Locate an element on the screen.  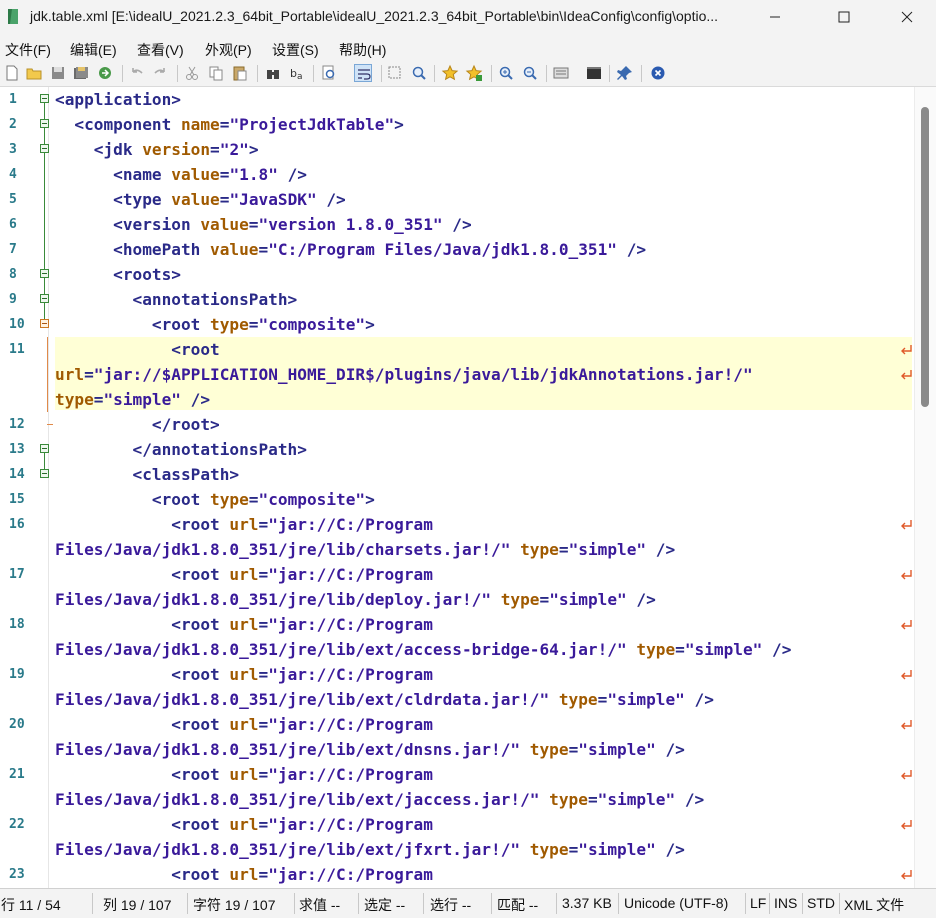
line-number-gutter: 1 2 3 4 5 6 7 8 9 10 11 12 13 14 15 16 17 18 19 20 21 22 23 is located at coordinates (26, 487).